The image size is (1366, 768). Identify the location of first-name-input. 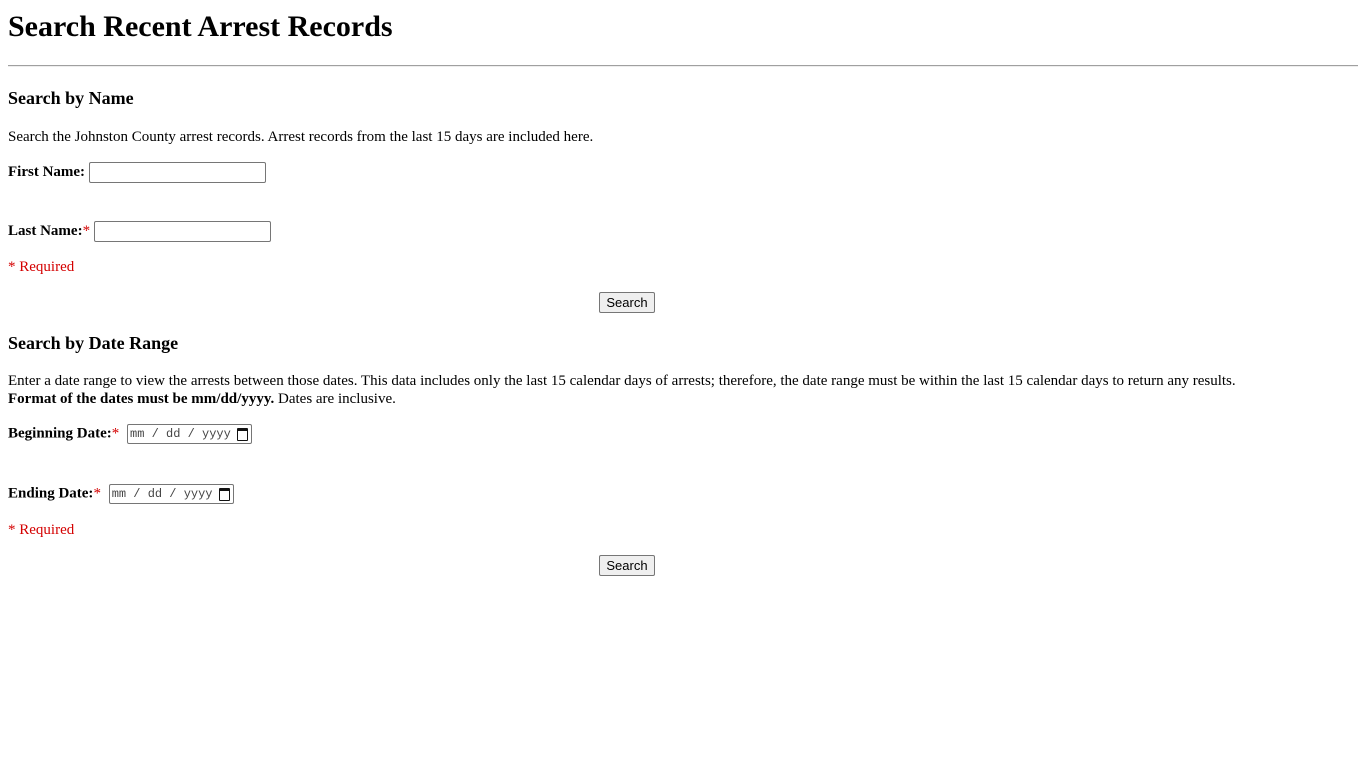
(177, 172).